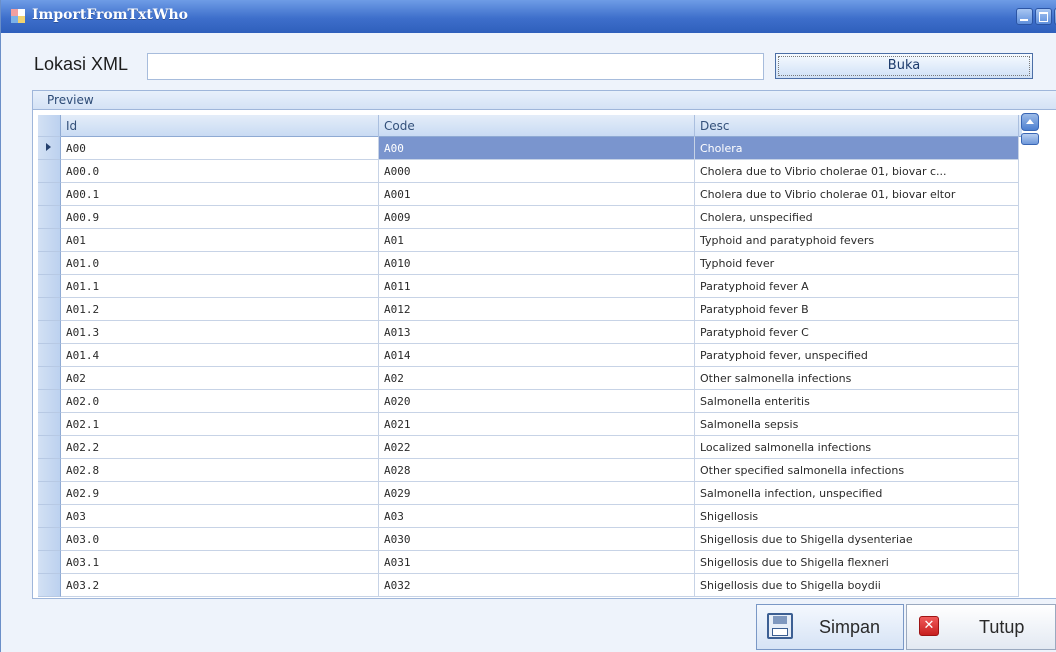 This screenshot has width=1056, height=652. I want to click on cell-desc: Paratyphoid fever, unspecified, so click(857, 355).